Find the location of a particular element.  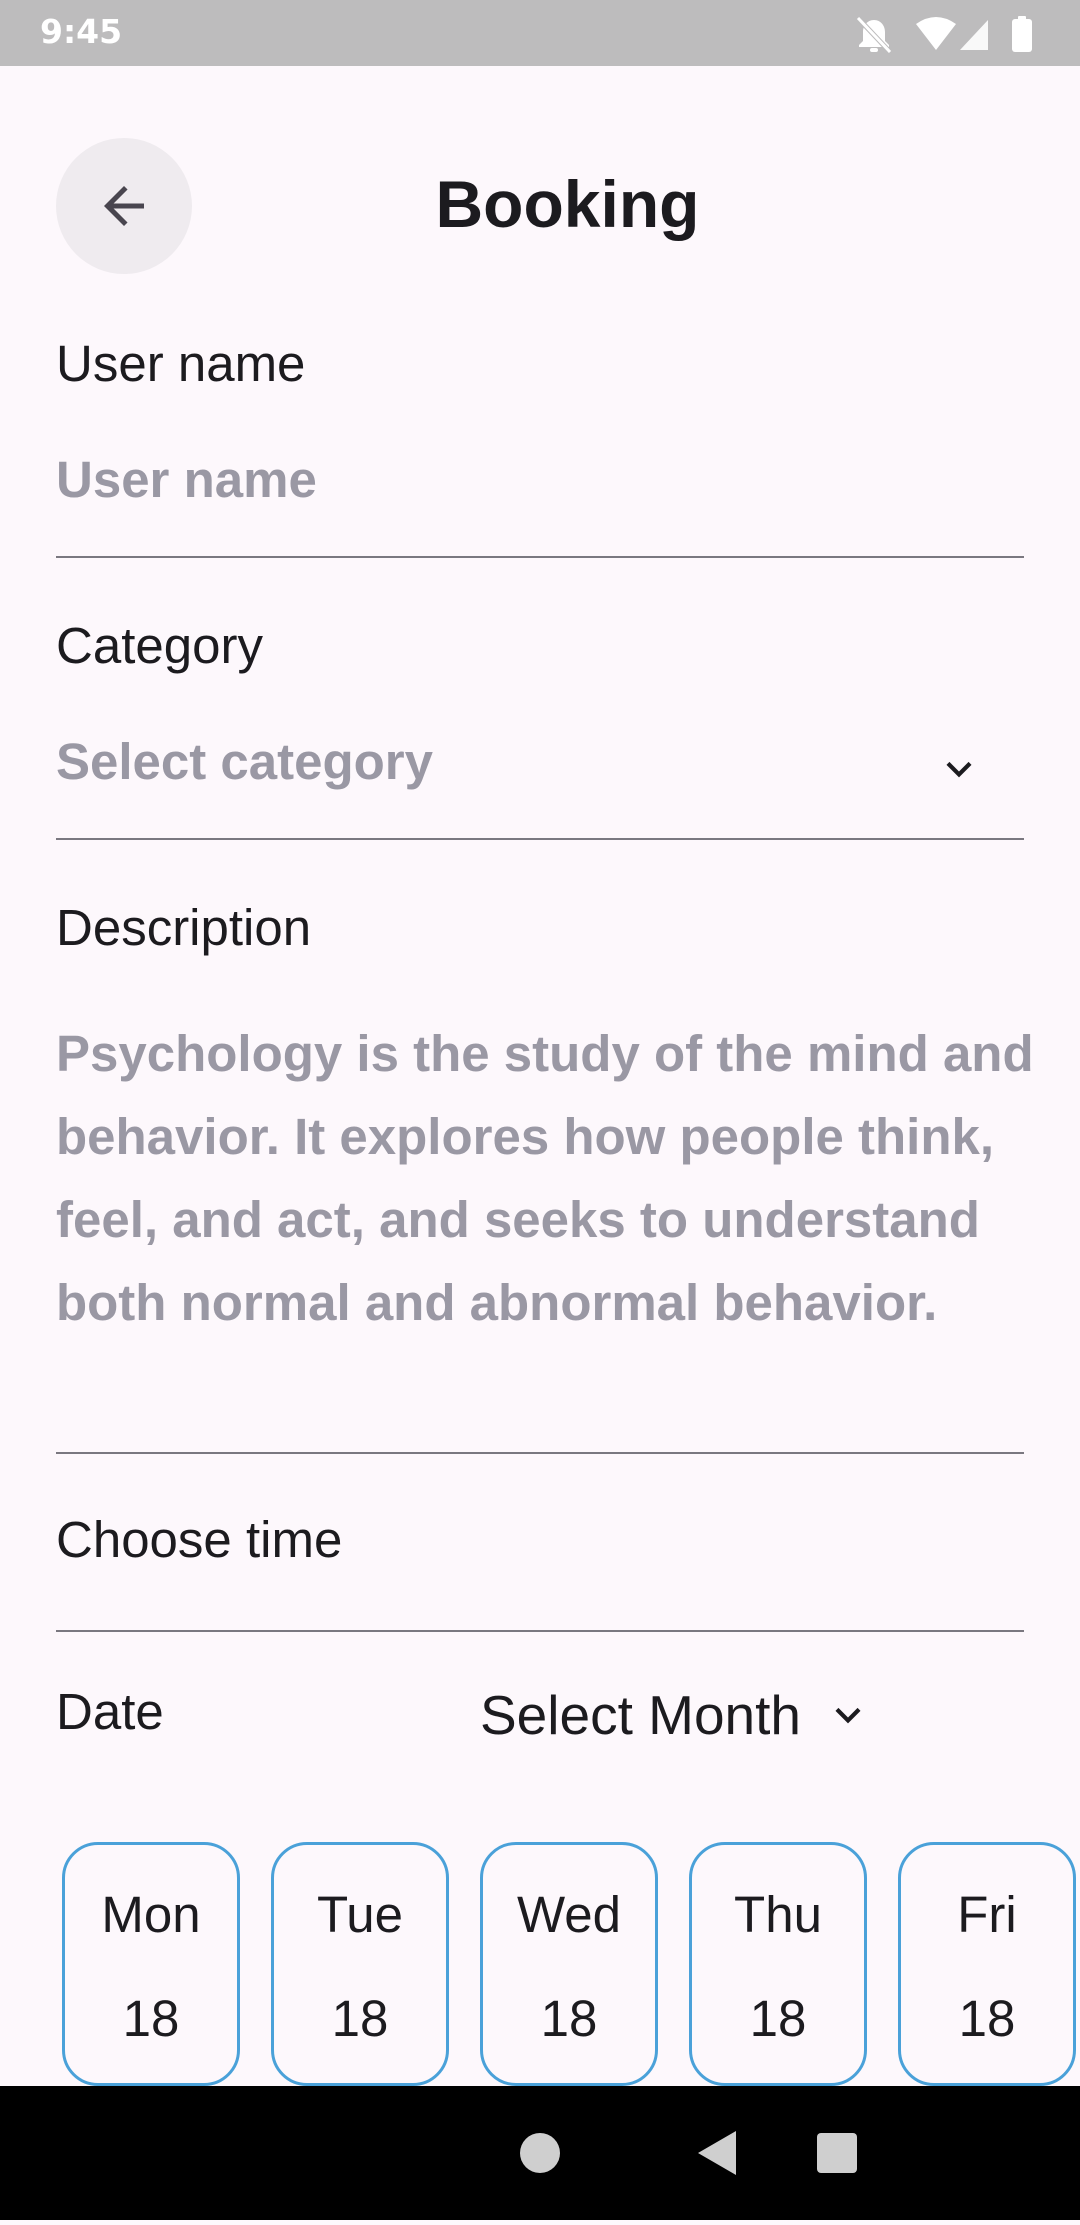

user-name-input: User name is located at coordinates (186, 479).